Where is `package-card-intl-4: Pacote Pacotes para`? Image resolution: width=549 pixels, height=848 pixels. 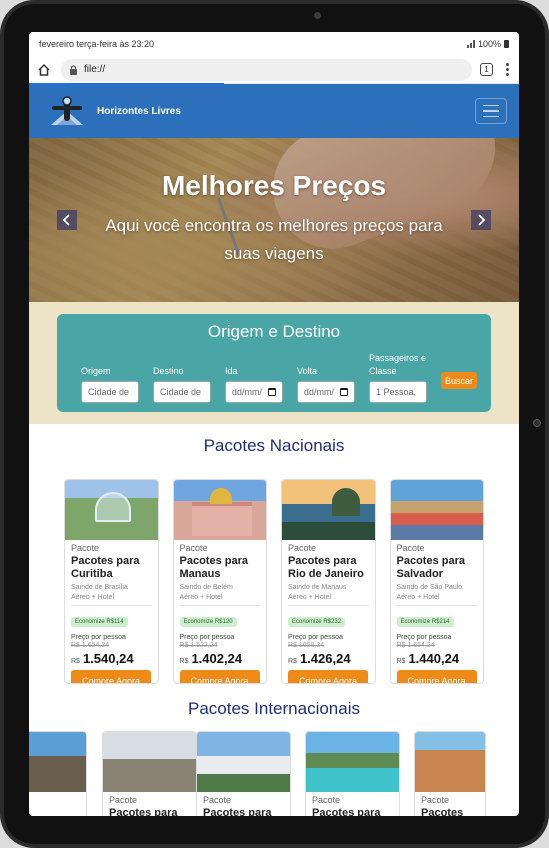 package-card-intl-4: Pacote Pacotes para is located at coordinates (450, 773).